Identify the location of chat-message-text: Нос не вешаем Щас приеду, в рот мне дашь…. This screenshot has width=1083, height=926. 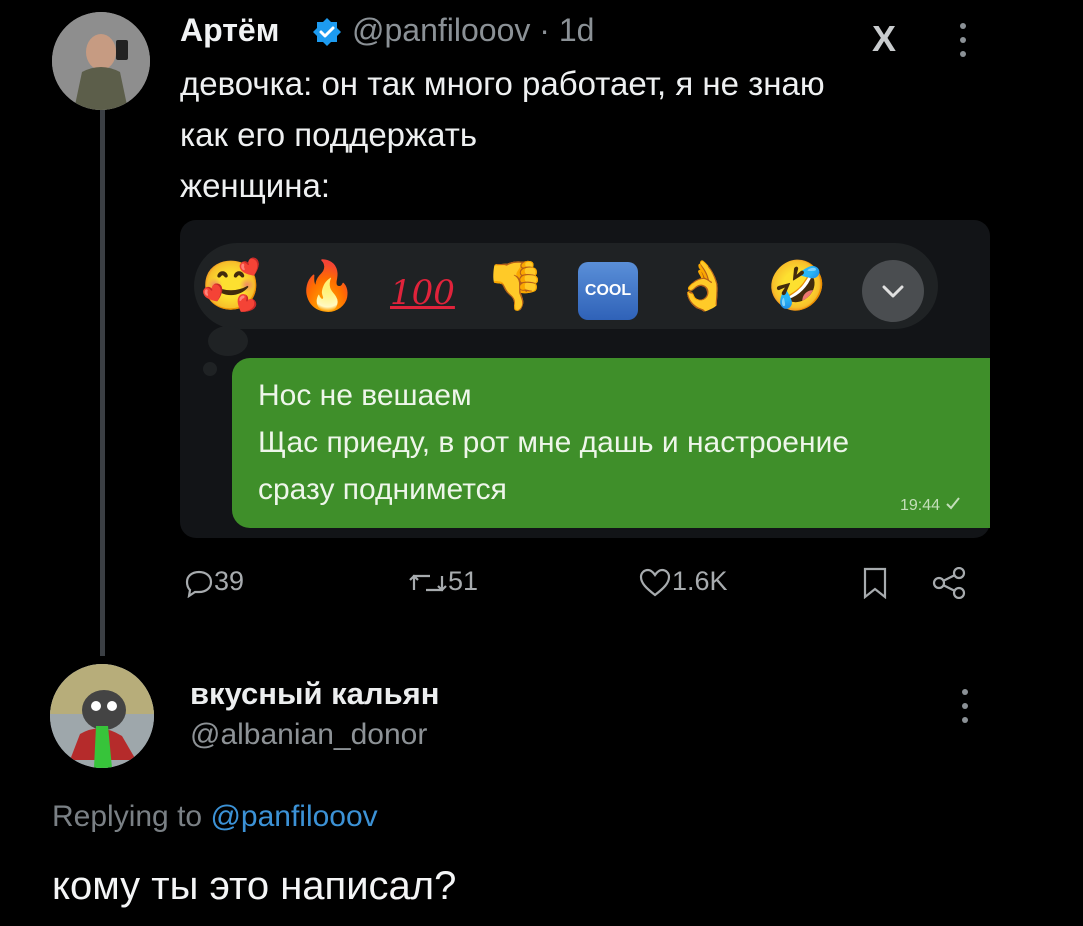
(554, 442).